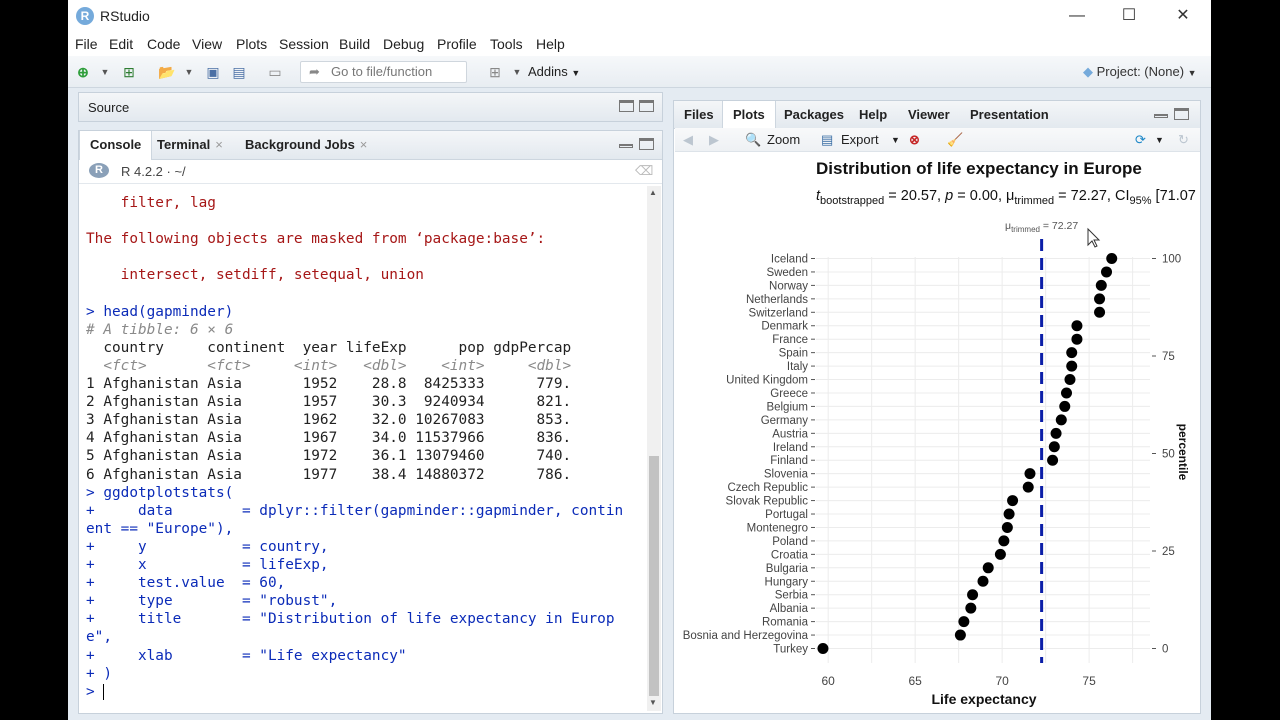 This screenshot has width=1280, height=720. I want to click on y-tick-label: Poland, so click(790, 542).